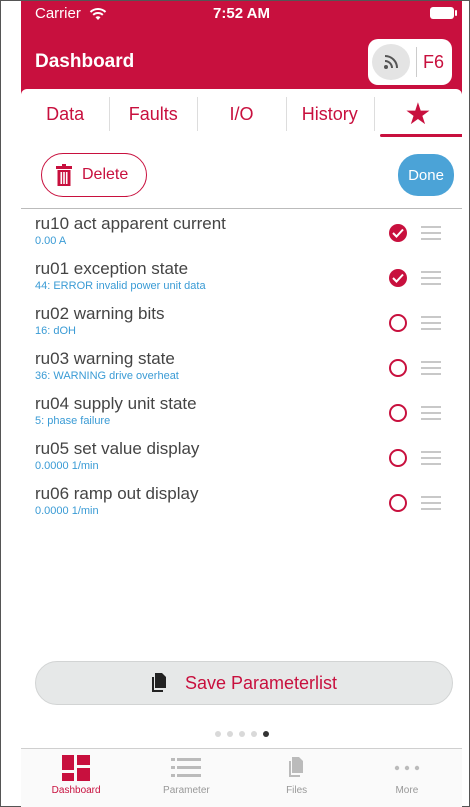 This screenshot has height=807, width=470. I want to click on delete-button: Delete, so click(94, 175).